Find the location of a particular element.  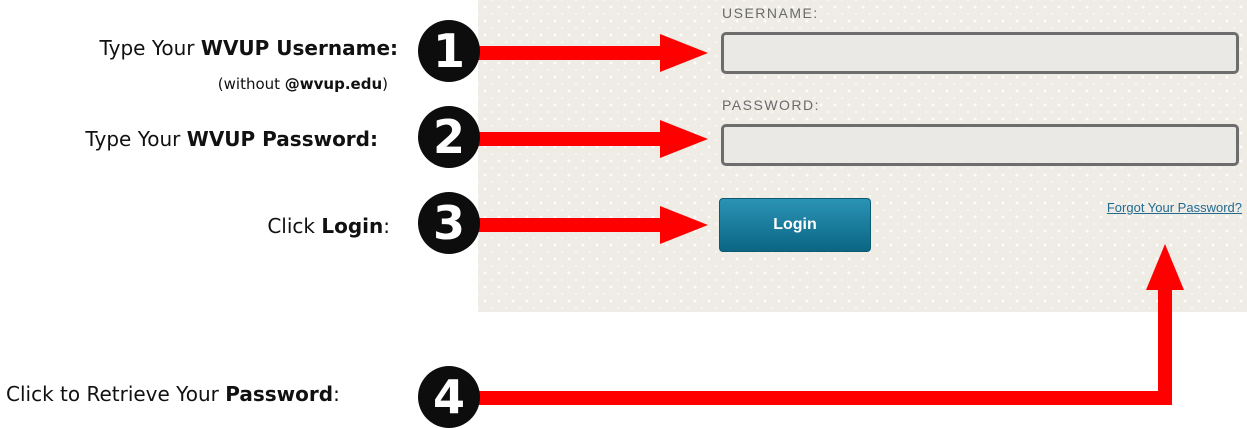

step-4-badge: 4 is located at coordinates (449, 397).